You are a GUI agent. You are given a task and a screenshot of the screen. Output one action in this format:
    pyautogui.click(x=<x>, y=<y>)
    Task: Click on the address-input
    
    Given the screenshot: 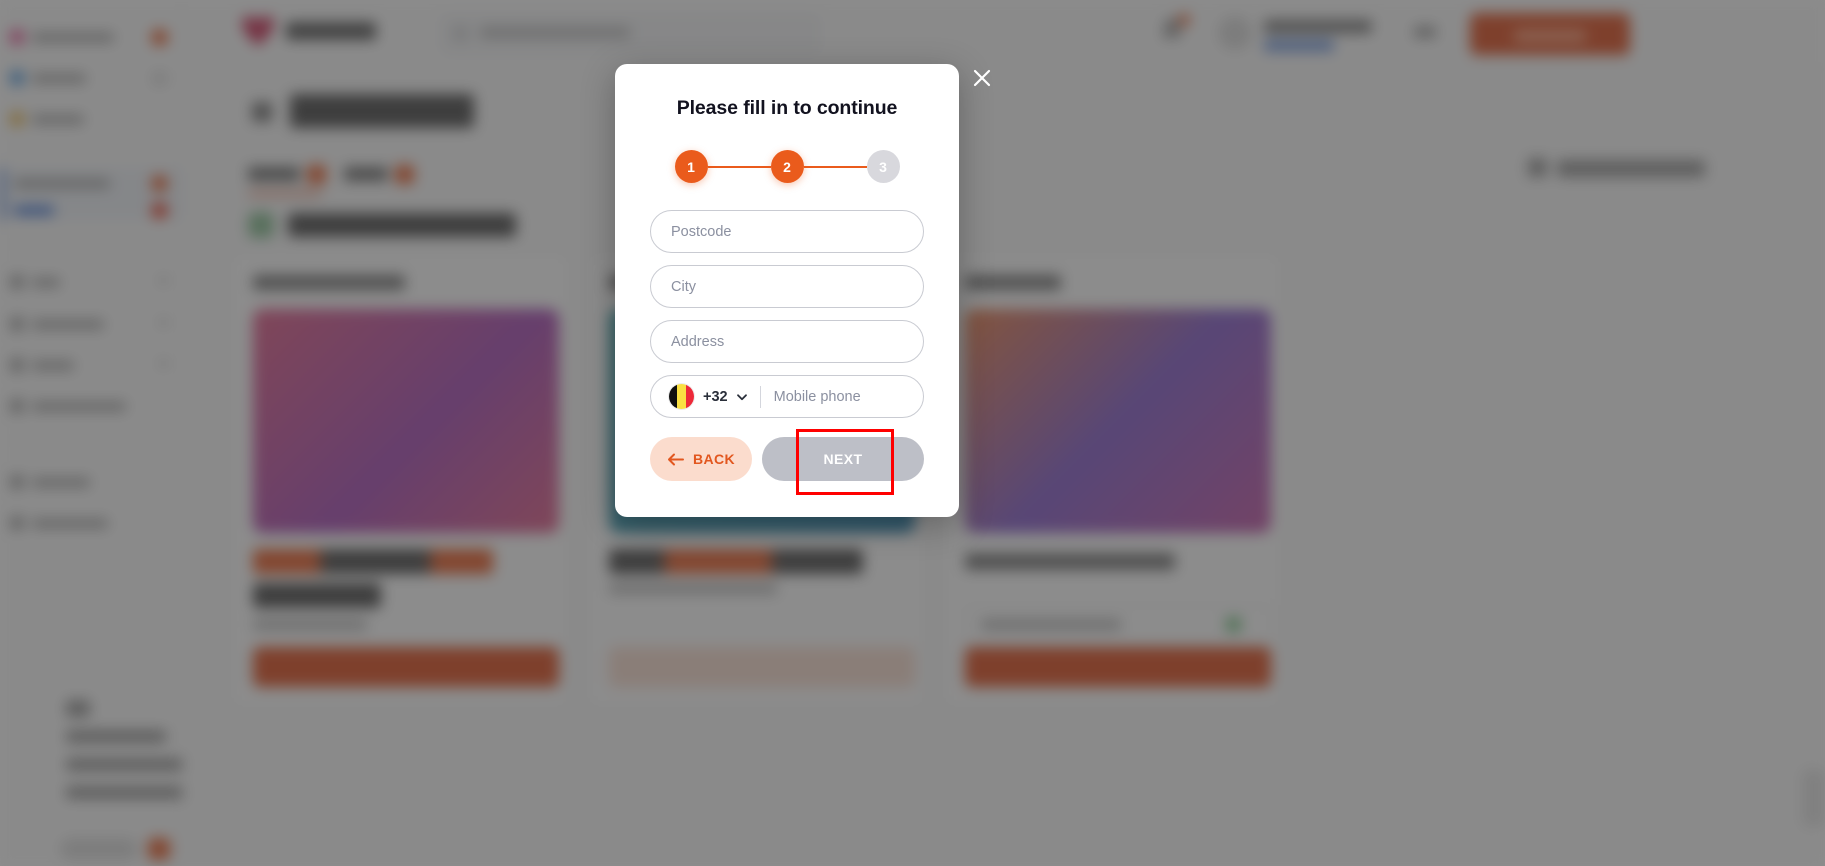 What is the action you would take?
    pyautogui.click(x=787, y=341)
    